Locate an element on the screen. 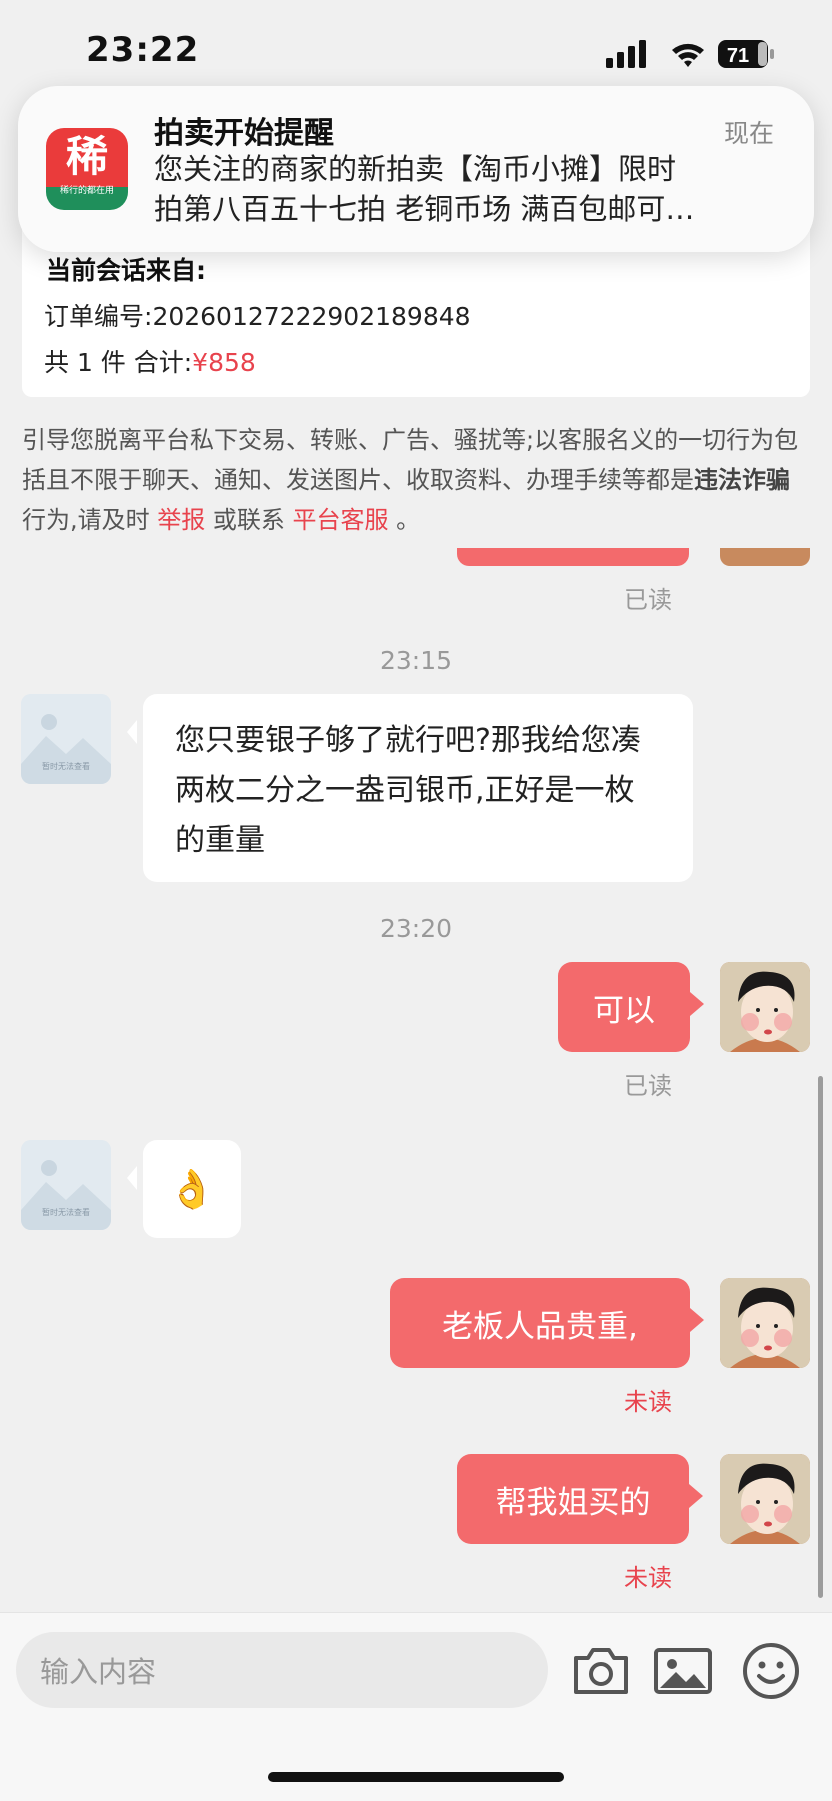 This screenshot has height=1801, width=832. customer-service-link: 平台客服 is located at coordinates (341, 520).